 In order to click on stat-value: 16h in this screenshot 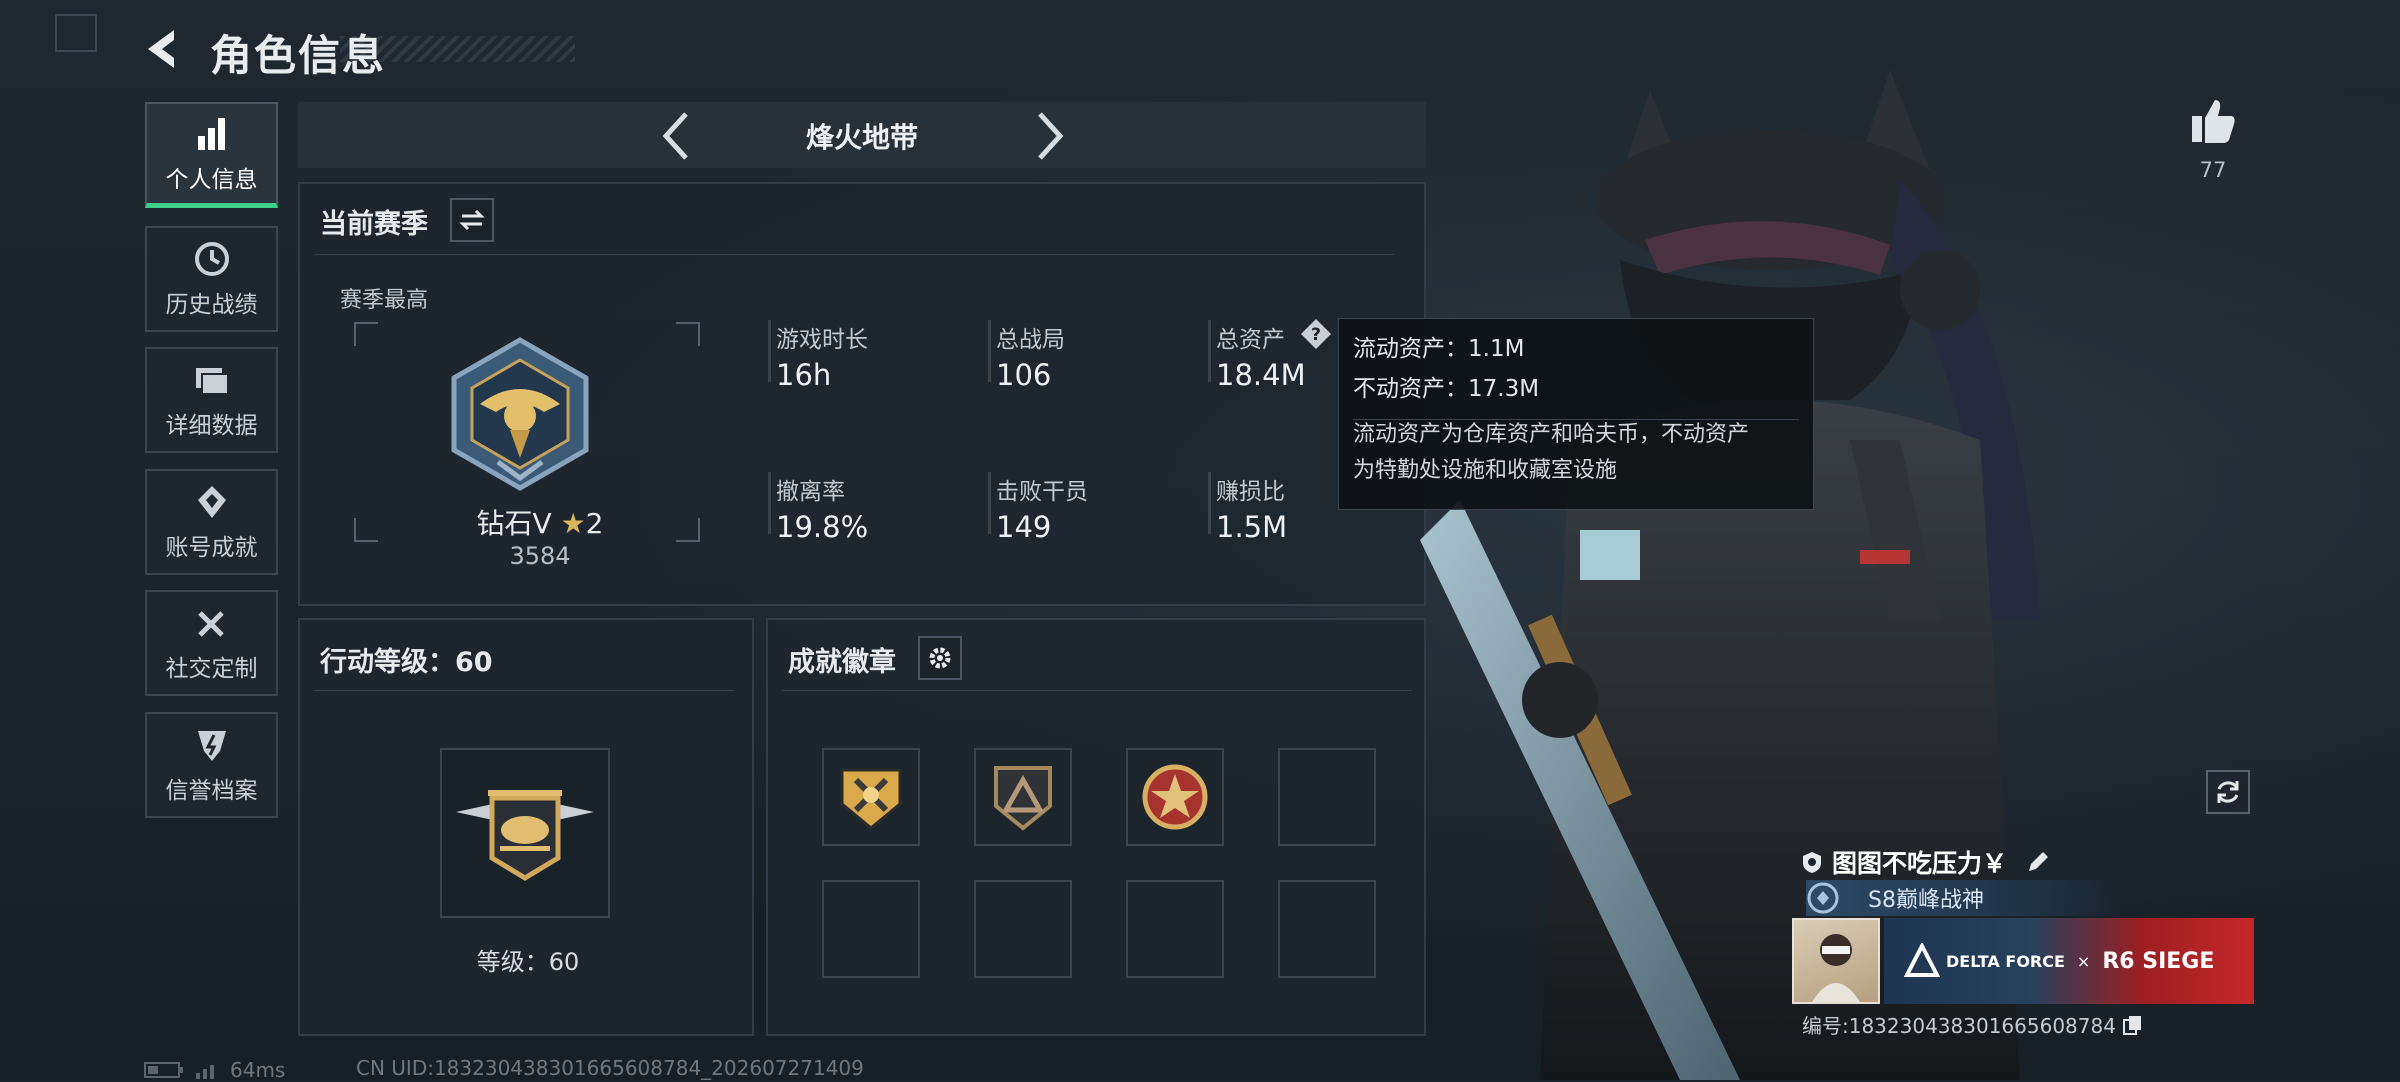, I will do `click(804, 375)`.